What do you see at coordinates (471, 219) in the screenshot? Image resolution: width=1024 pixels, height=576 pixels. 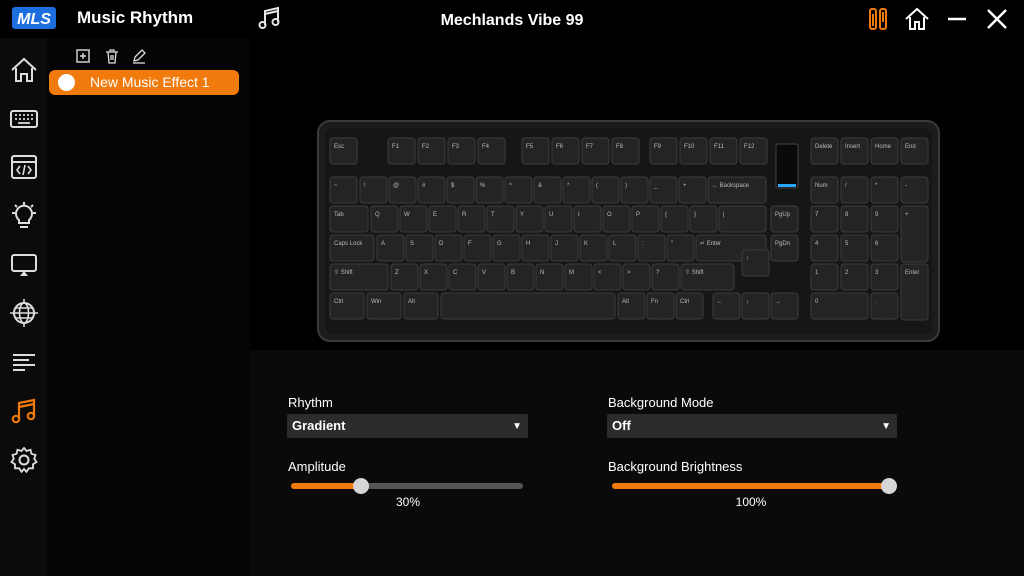 I see `keyboard-key: R` at bounding box center [471, 219].